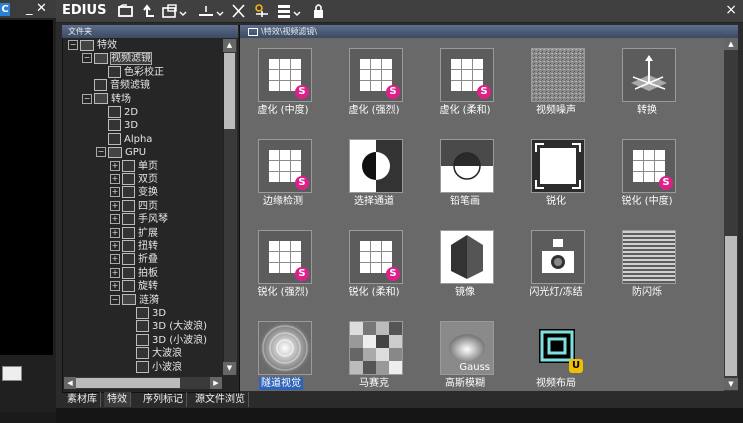 The width and height of the screenshot is (743, 423). Describe the element at coordinates (731, 10) in the screenshot. I see `close-window-icon: ×` at that location.